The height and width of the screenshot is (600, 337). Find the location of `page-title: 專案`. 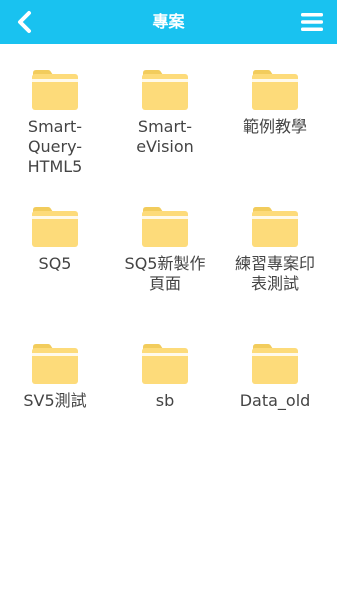

page-title: 專案 is located at coordinates (168, 21).